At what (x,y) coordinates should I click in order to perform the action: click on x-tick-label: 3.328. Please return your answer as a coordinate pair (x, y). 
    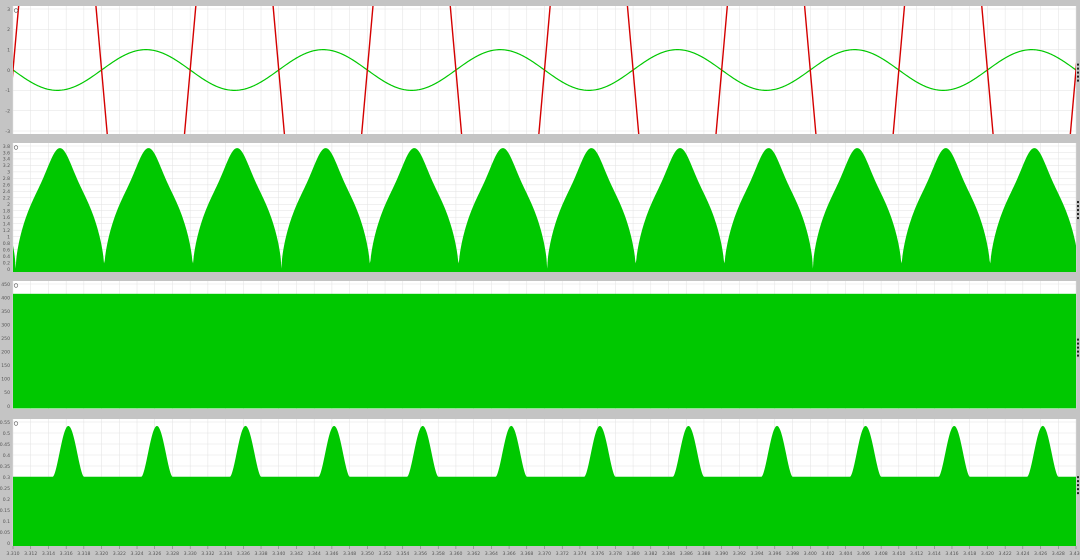
    Looking at the image, I should click on (172, 554).